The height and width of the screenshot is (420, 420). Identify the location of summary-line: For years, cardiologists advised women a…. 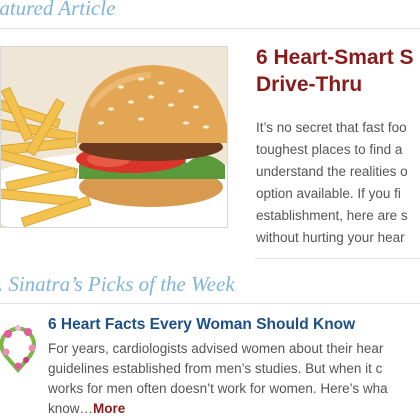
(216, 348).